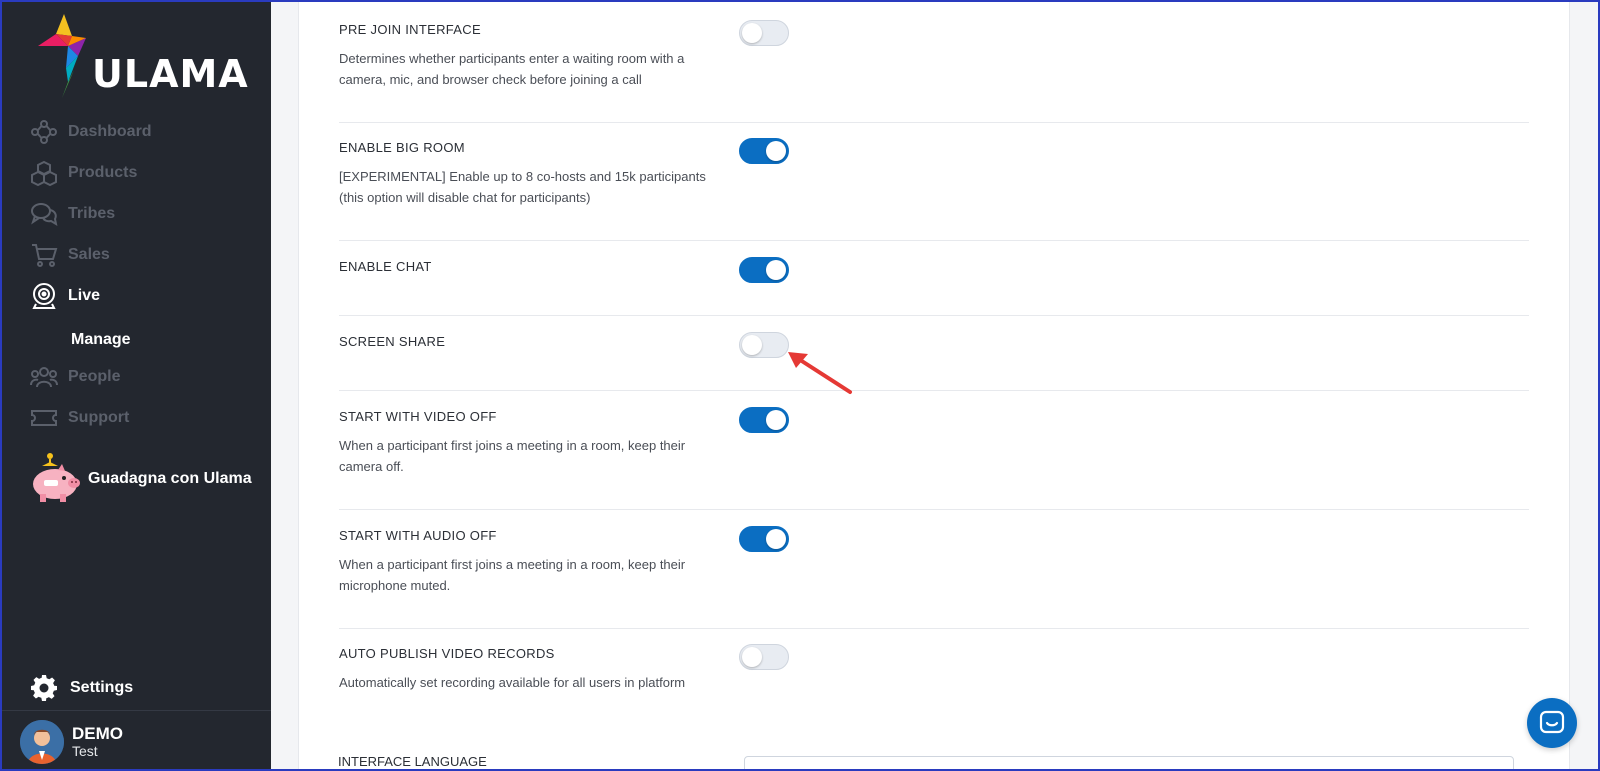  What do you see at coordinates (447, 653) in the screenshot?
I see `setting-title: AUTO PUBLISH VIDEO RECORDS` at bounding box center [447, 653].